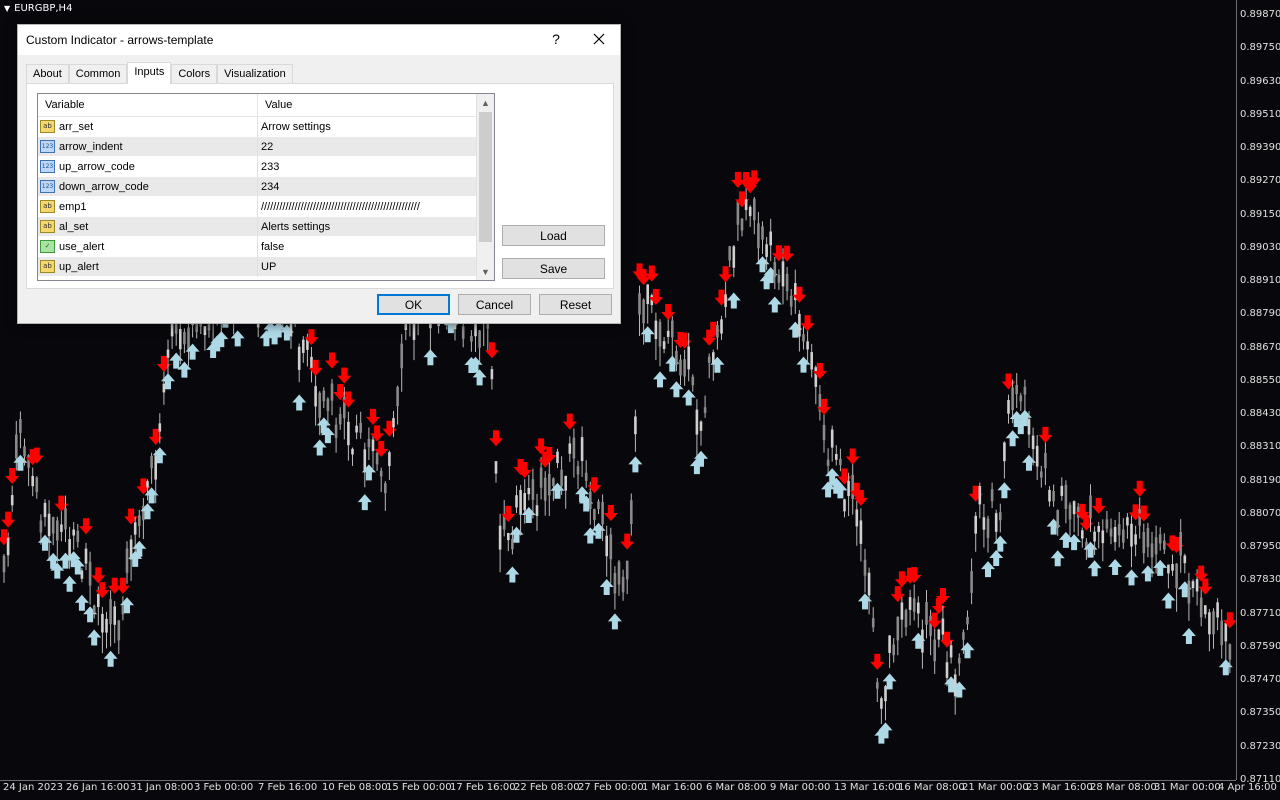 The image size is (1280, 800). I want to click on time-axis-label: 4 Apr 16:00, so click(1247, 787).